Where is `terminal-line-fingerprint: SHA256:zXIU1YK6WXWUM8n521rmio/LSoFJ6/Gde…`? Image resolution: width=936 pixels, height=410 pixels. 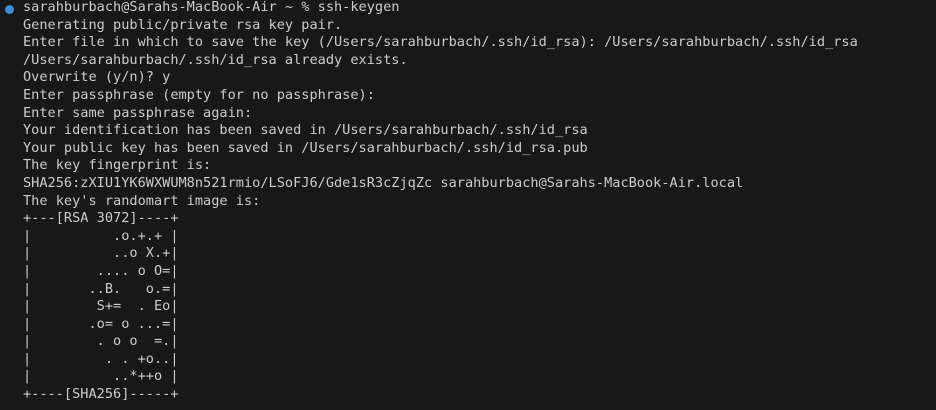
terminal-line-fingerprint: SHA256:zXIU1YK6WXWUM8n521rmio/LSoFJ6/Gde… is located at coordinates (383, 182).